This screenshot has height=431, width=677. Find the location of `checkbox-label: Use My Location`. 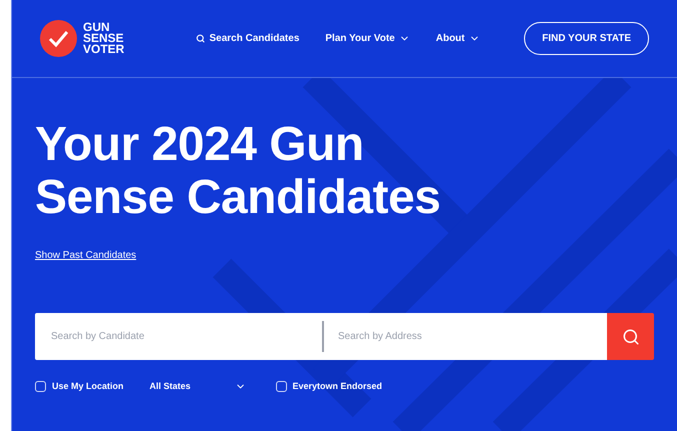

checkbox-label: Use My Location is located at coordinates (88, 386).